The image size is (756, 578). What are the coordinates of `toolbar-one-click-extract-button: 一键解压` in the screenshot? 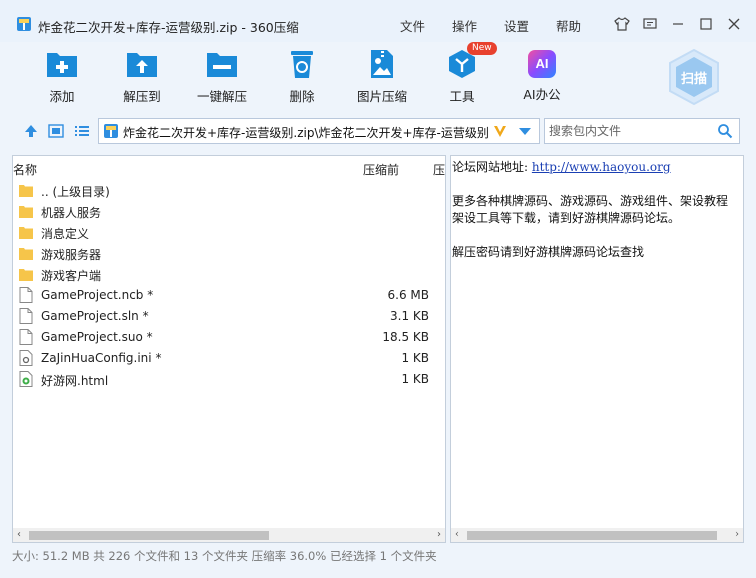 It's located at (222, 76).